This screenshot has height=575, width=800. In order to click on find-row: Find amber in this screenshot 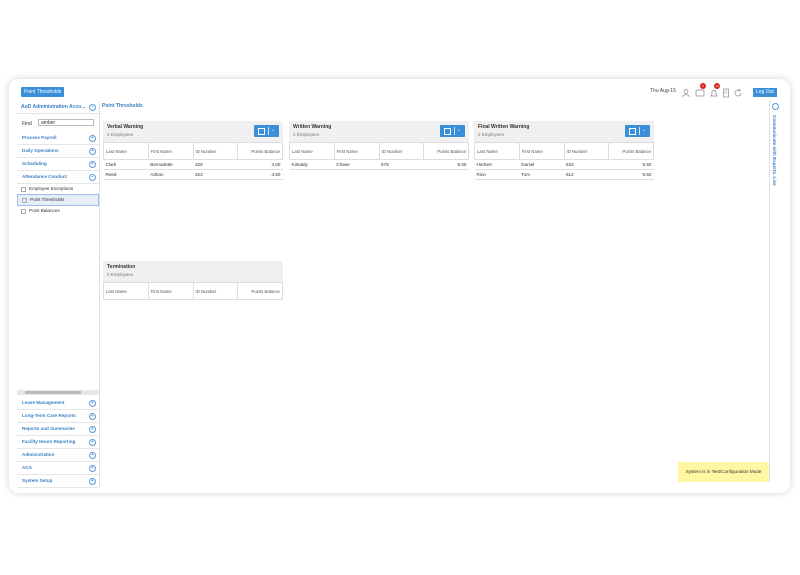, I will do `click(58, 123)`.